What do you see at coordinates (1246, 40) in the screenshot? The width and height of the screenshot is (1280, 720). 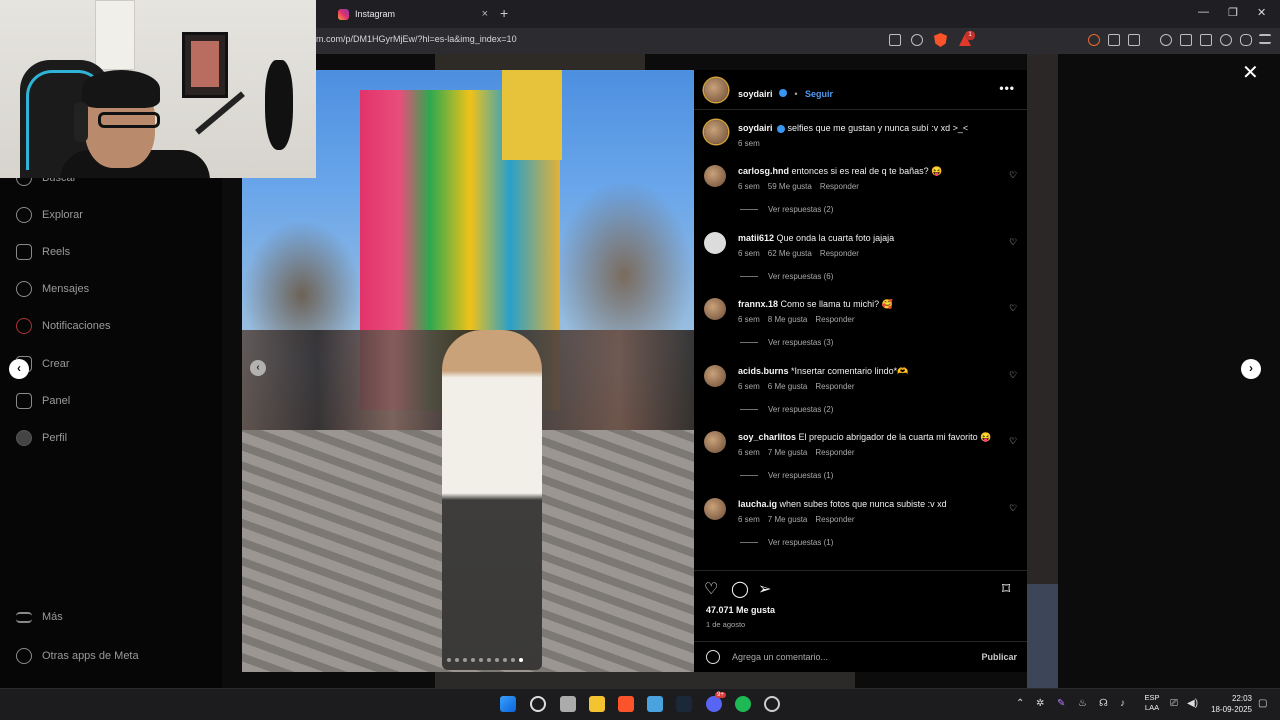 I see `vpn-icon` at bounding box center [1246, 40].